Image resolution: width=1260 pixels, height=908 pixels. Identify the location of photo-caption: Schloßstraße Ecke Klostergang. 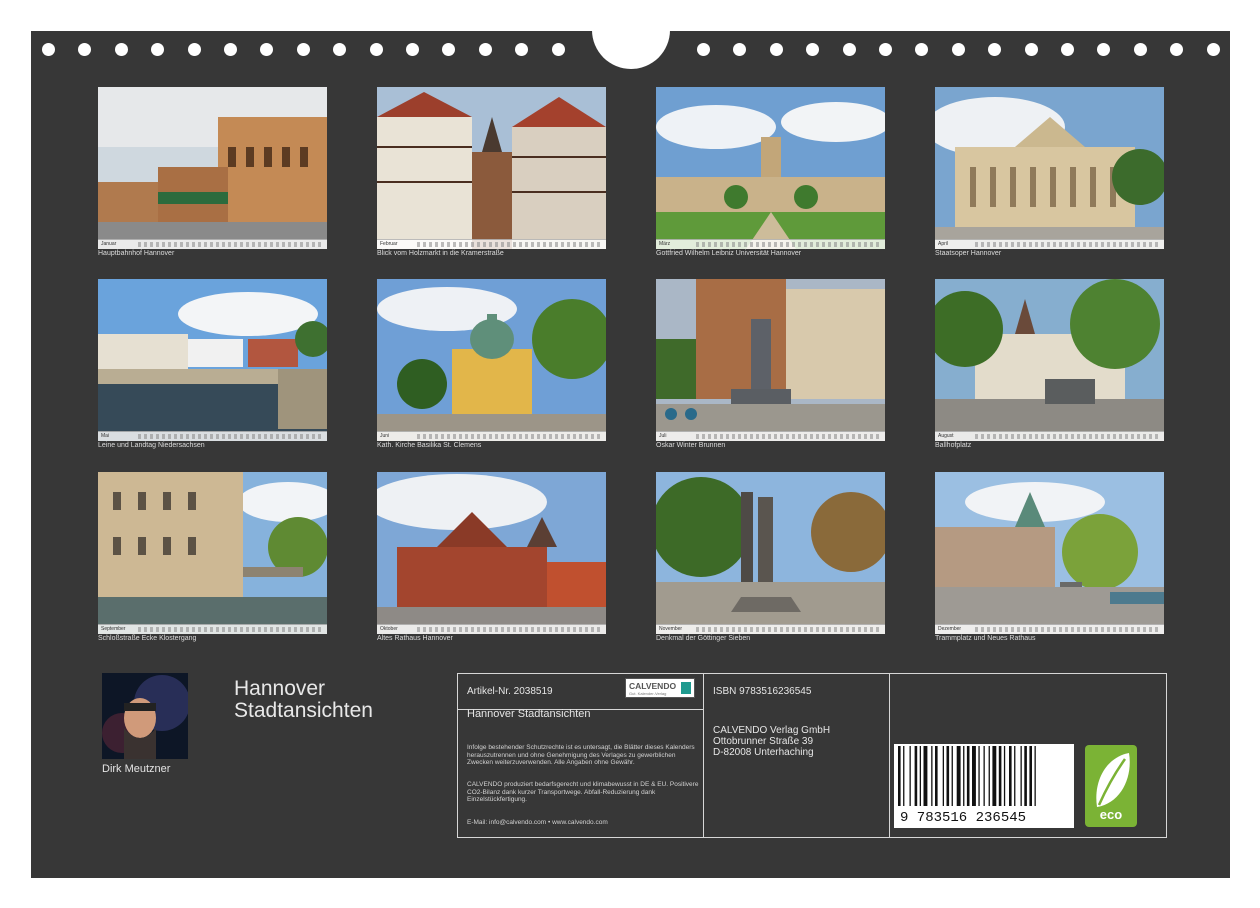
(147, 638).